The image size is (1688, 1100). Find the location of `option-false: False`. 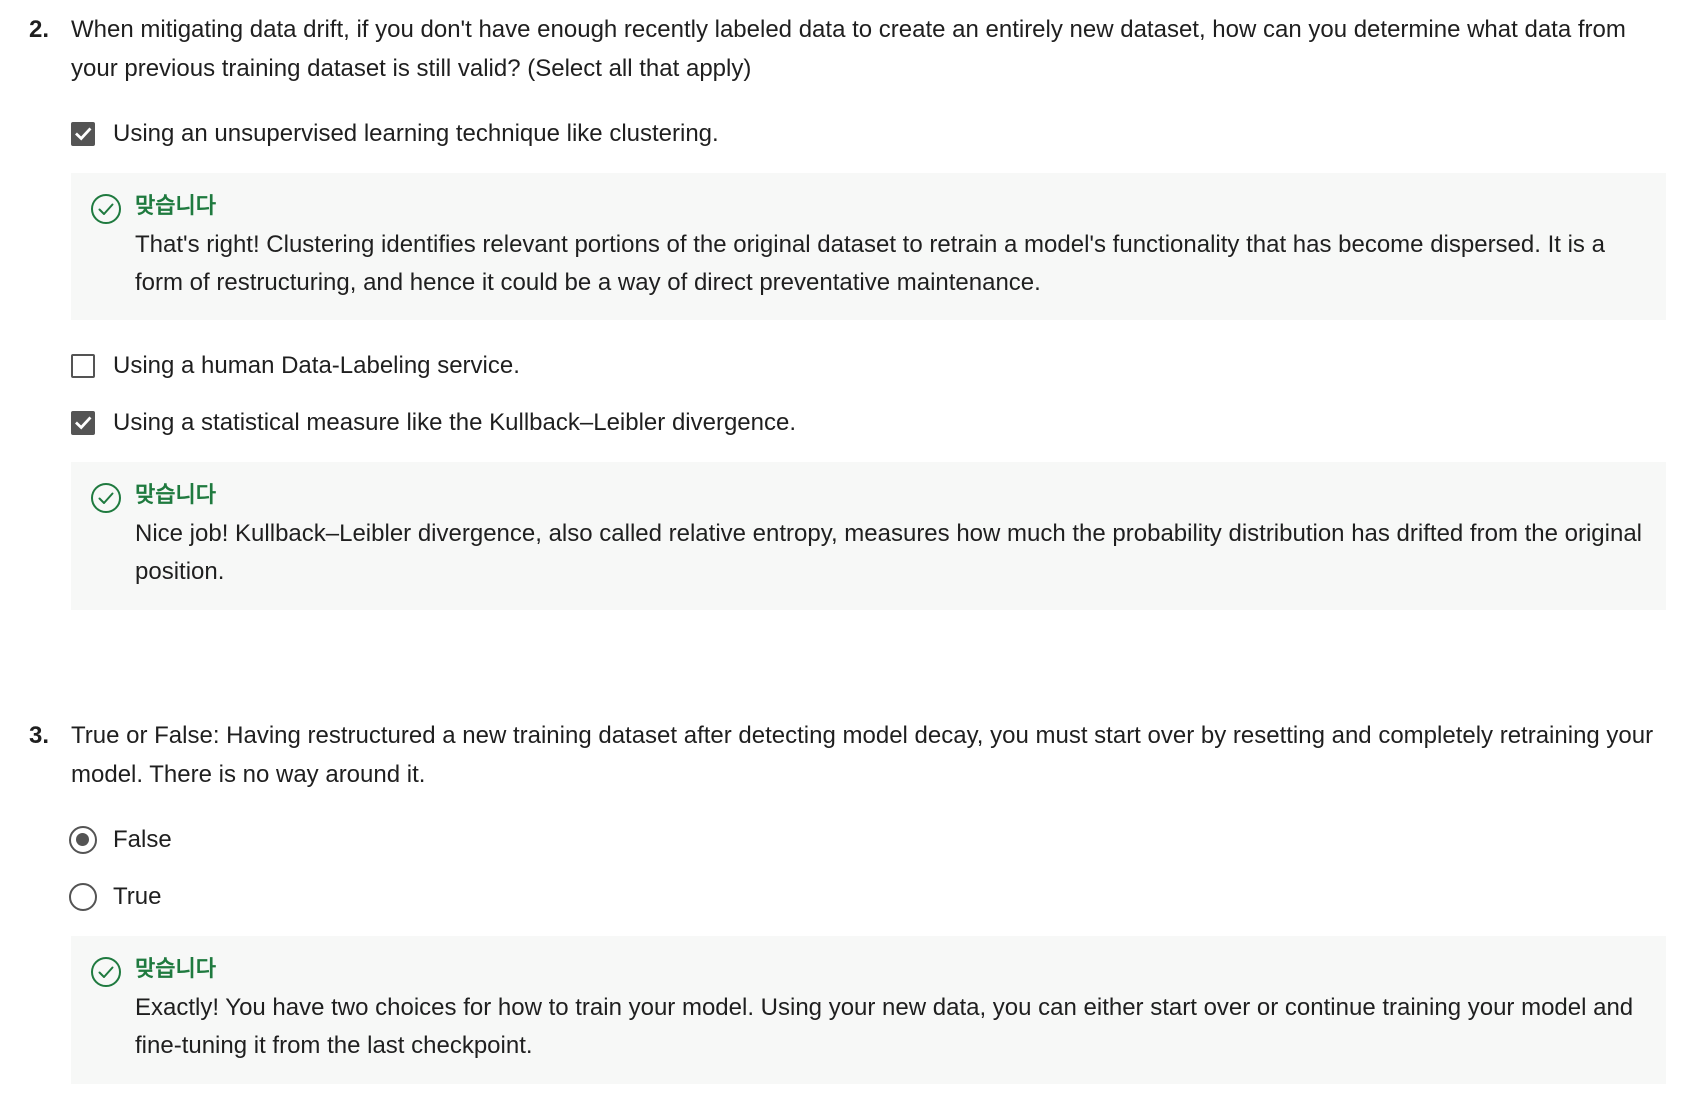

option-false: False is located at coordinates (120, 840).